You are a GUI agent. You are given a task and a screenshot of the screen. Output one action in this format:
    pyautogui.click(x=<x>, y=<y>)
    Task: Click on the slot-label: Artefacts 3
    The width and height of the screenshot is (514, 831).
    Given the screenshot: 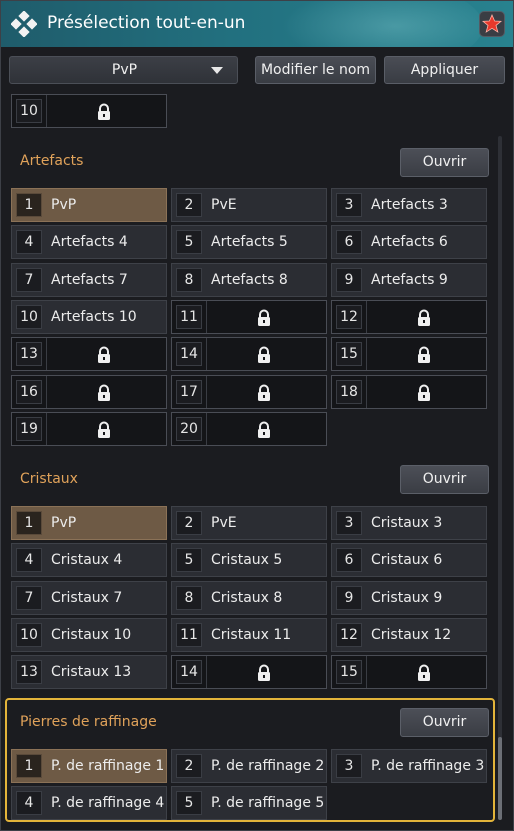 What is the action you would take?
    pyautogui.click(x=409, y=205)
    